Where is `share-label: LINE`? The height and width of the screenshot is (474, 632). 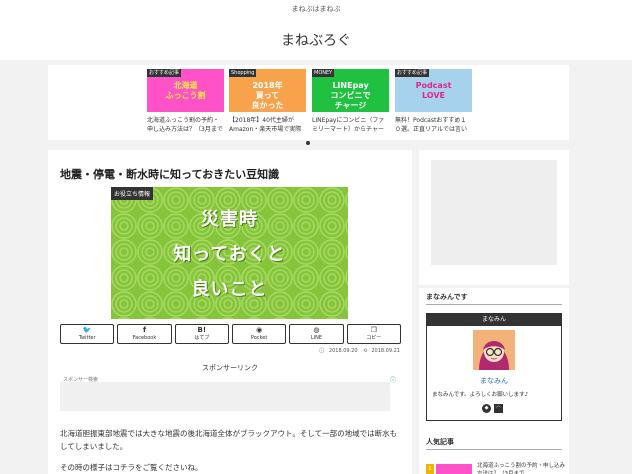 share-label: LINE is located at coordinates (316, 338).